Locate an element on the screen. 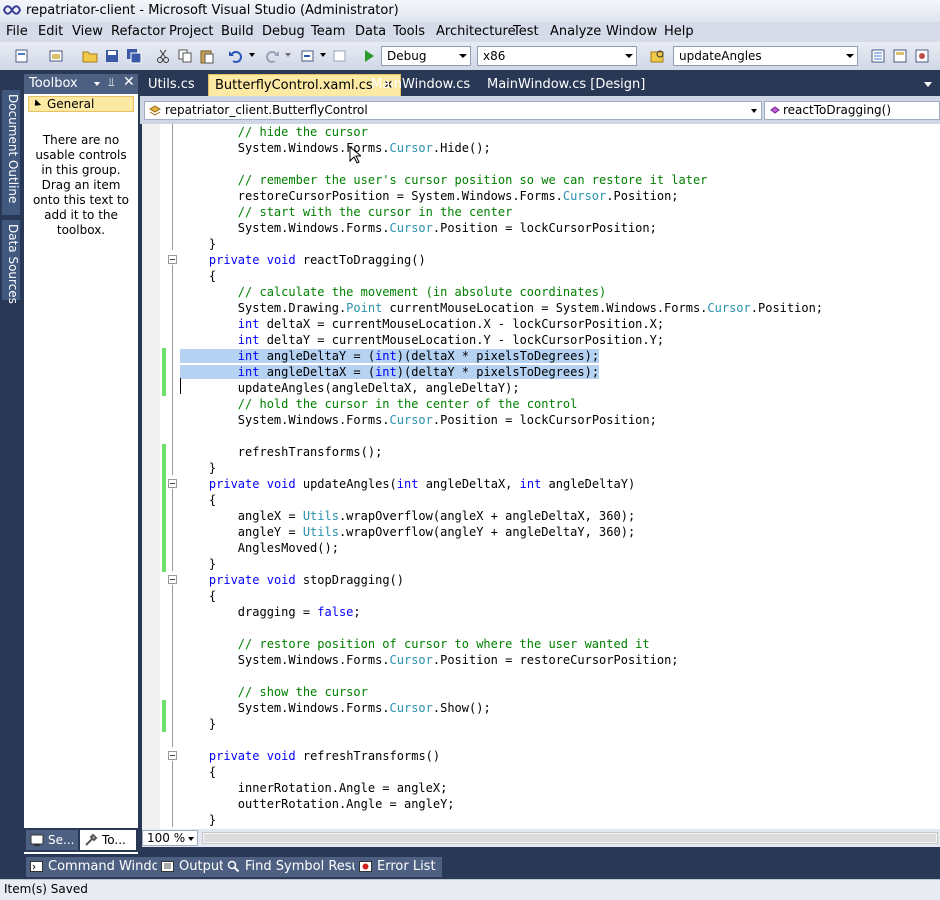 The width and height of the screenshot is (940, 900). menu-data: Data is located at coordinates (370, 31).